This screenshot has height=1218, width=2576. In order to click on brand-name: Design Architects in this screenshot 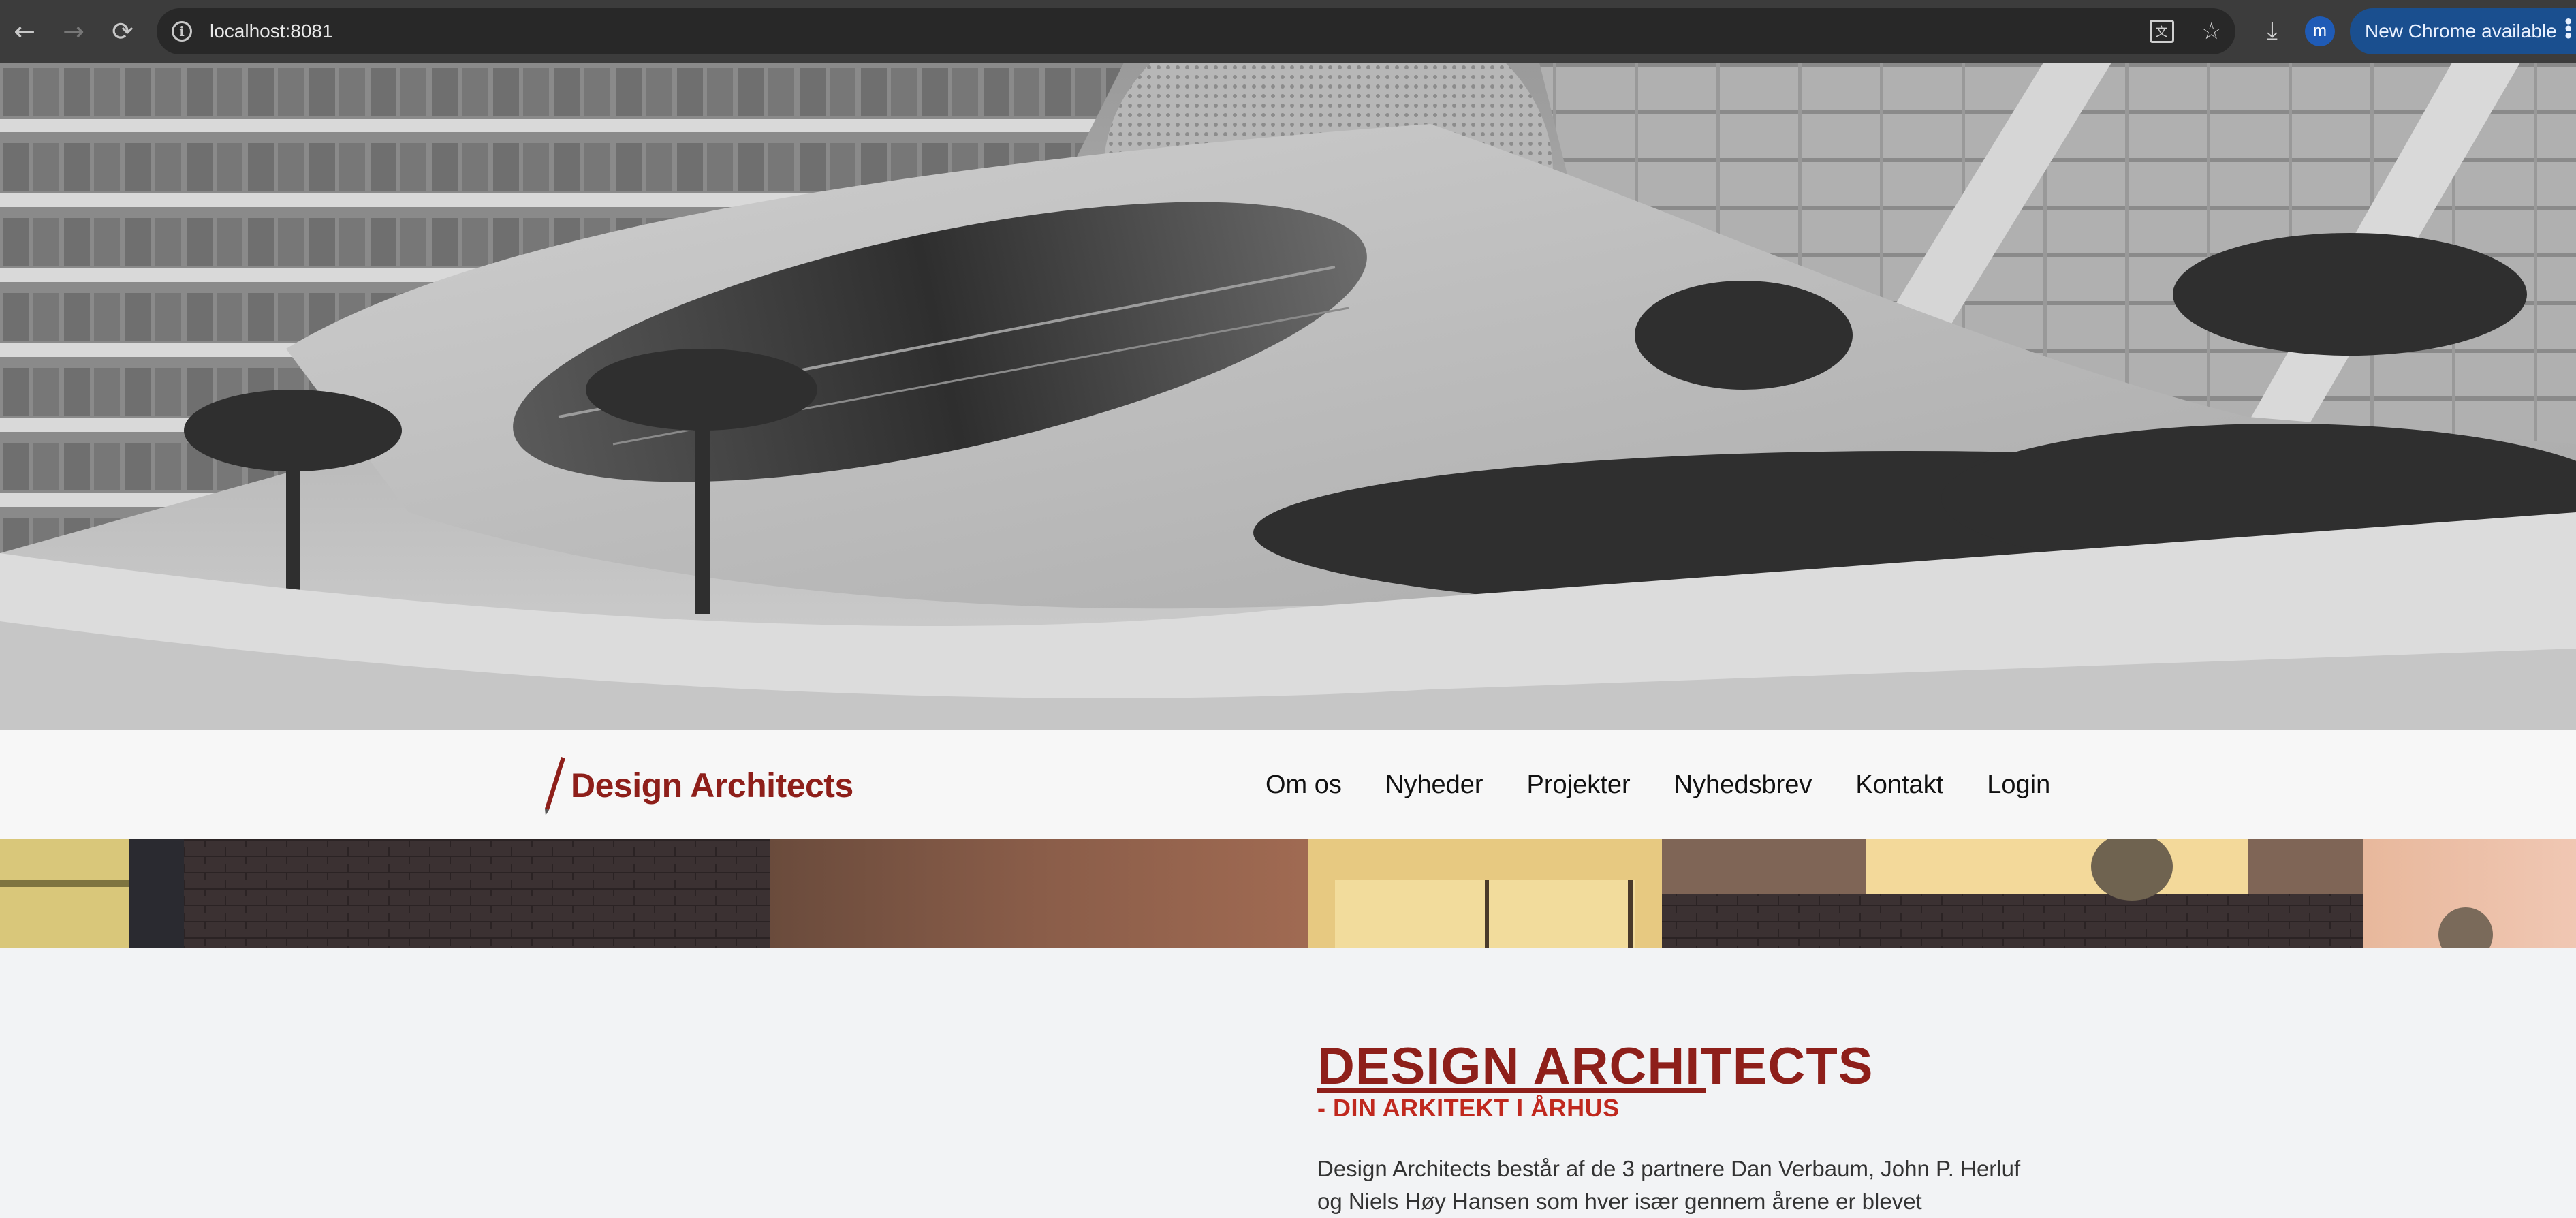, I will do `click(712, 785)`.